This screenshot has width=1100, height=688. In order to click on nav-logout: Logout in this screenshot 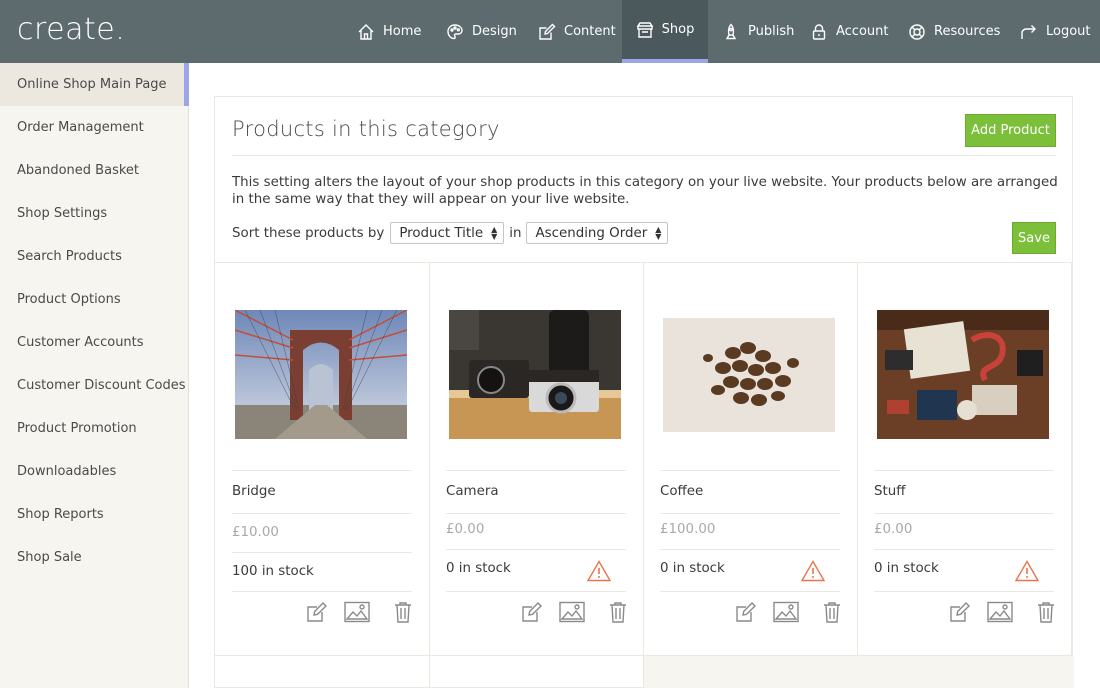, I will do `click(1055, 31)`.